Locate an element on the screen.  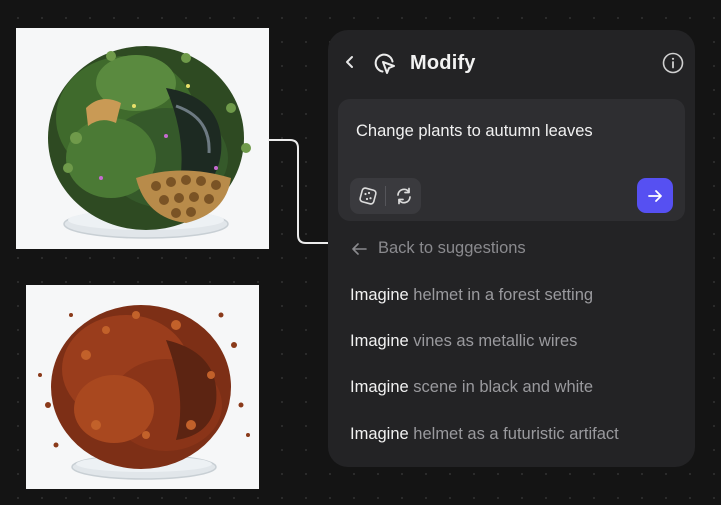
dice-icon is located at coordinates (367, 196).